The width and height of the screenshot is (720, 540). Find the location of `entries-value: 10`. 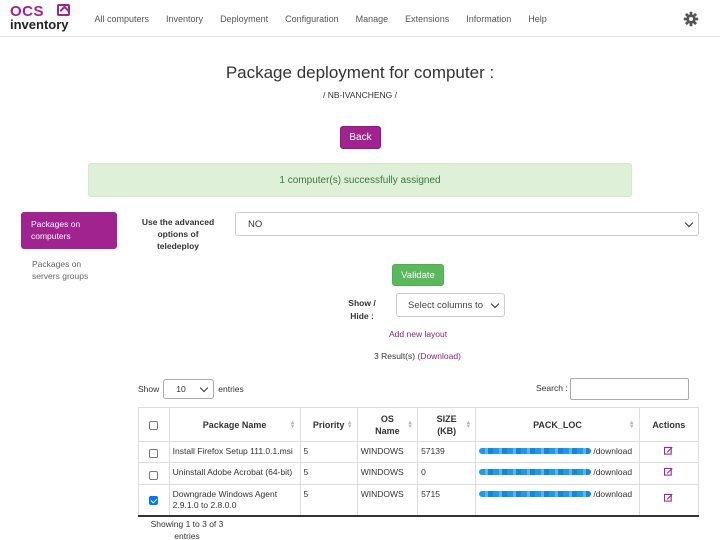

entries-value: 10 is located at coordinates (181, 389).